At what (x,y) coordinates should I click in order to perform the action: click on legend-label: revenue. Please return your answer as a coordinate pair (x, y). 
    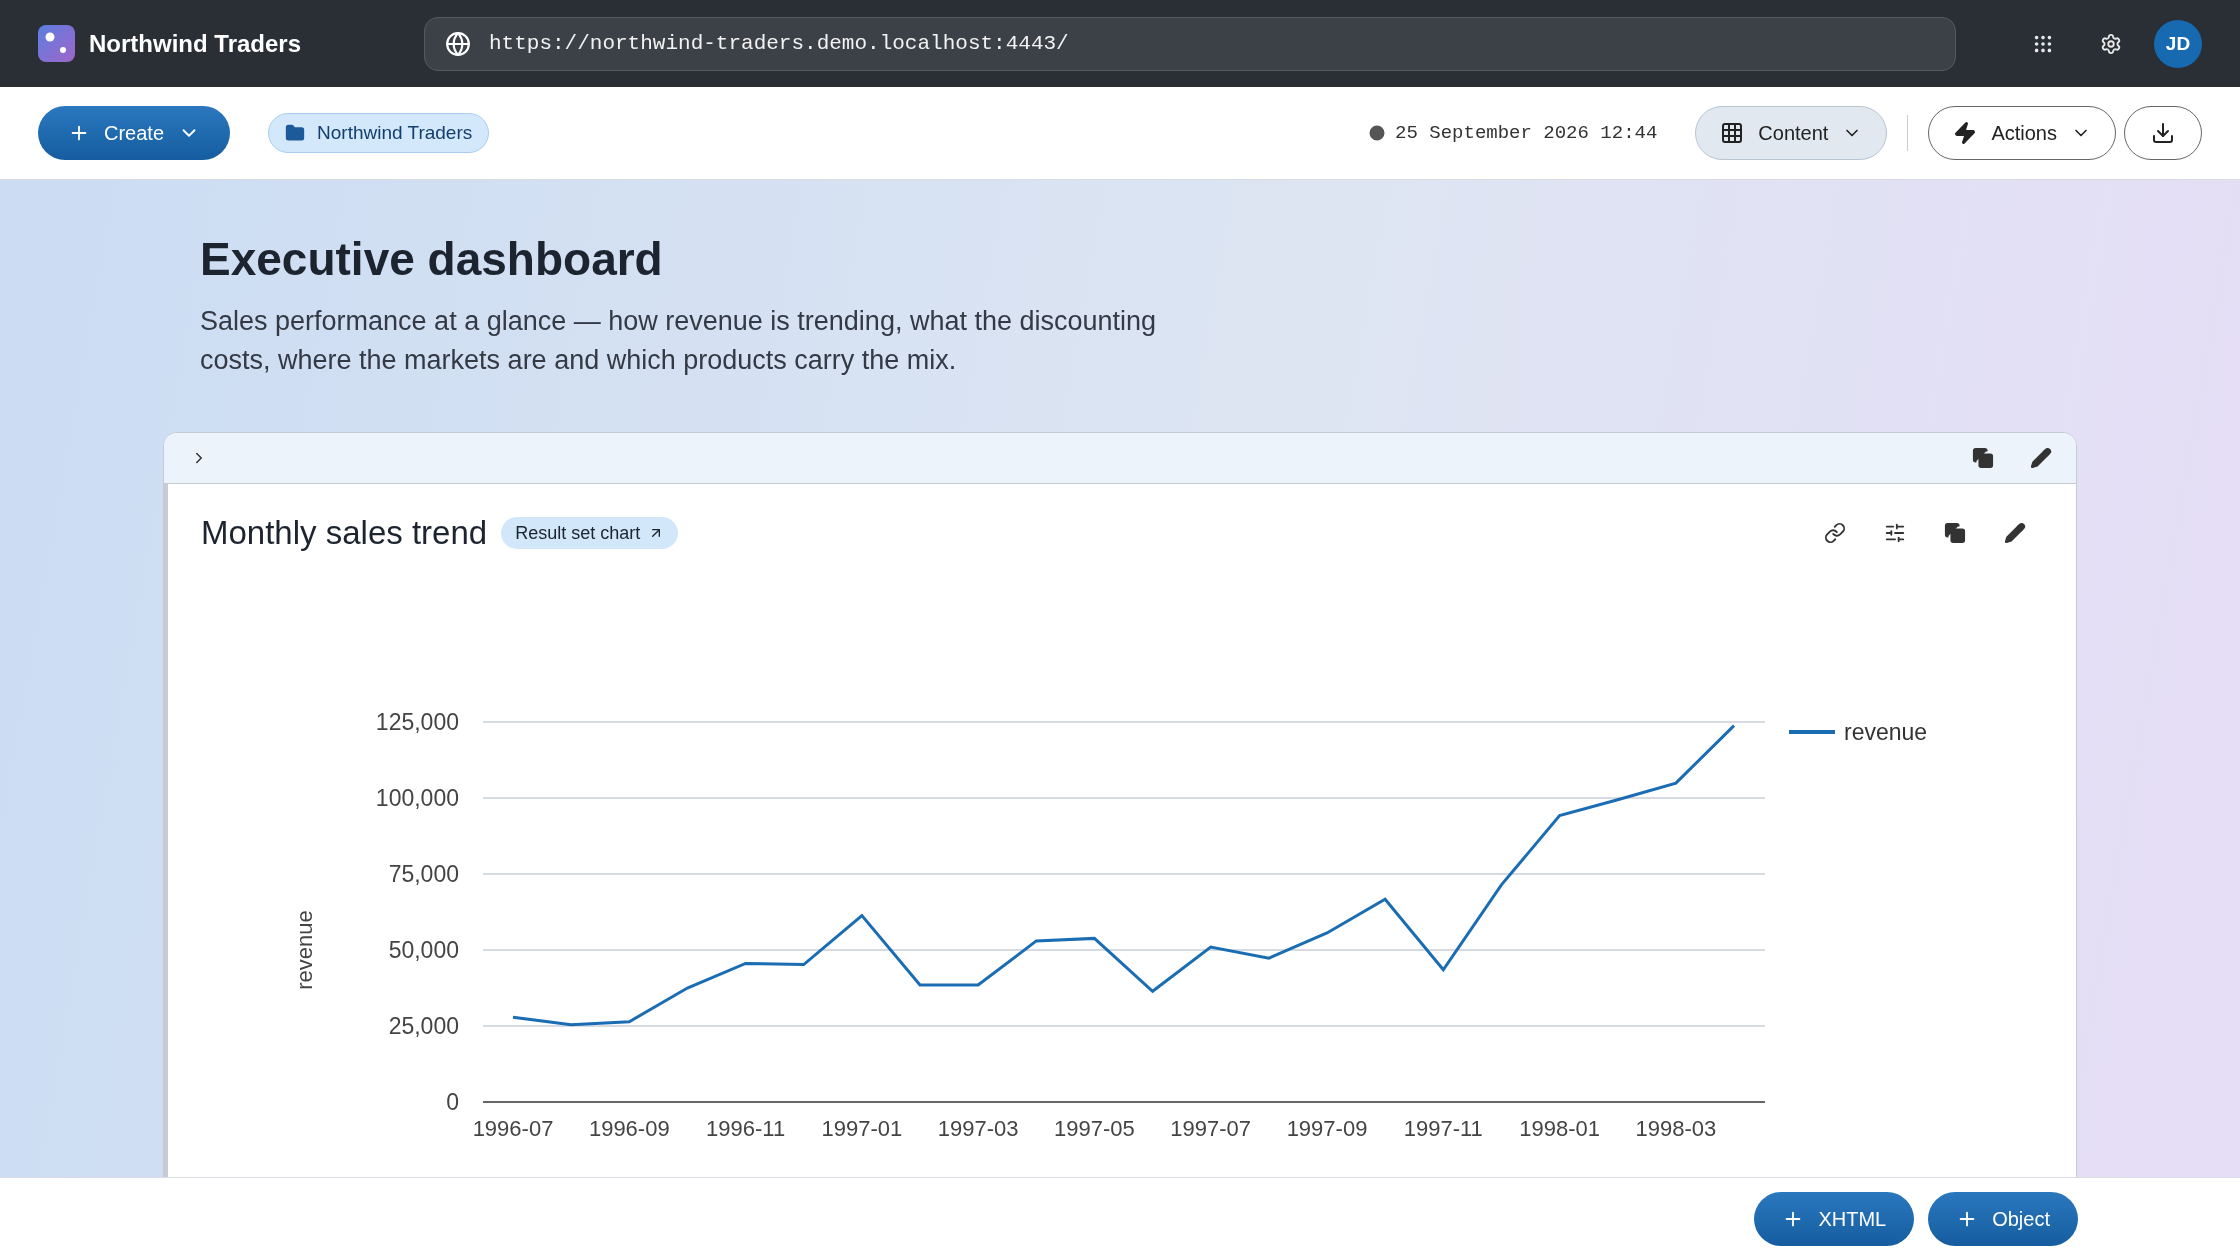
    Looking at the image, I should click on (1886, 732).